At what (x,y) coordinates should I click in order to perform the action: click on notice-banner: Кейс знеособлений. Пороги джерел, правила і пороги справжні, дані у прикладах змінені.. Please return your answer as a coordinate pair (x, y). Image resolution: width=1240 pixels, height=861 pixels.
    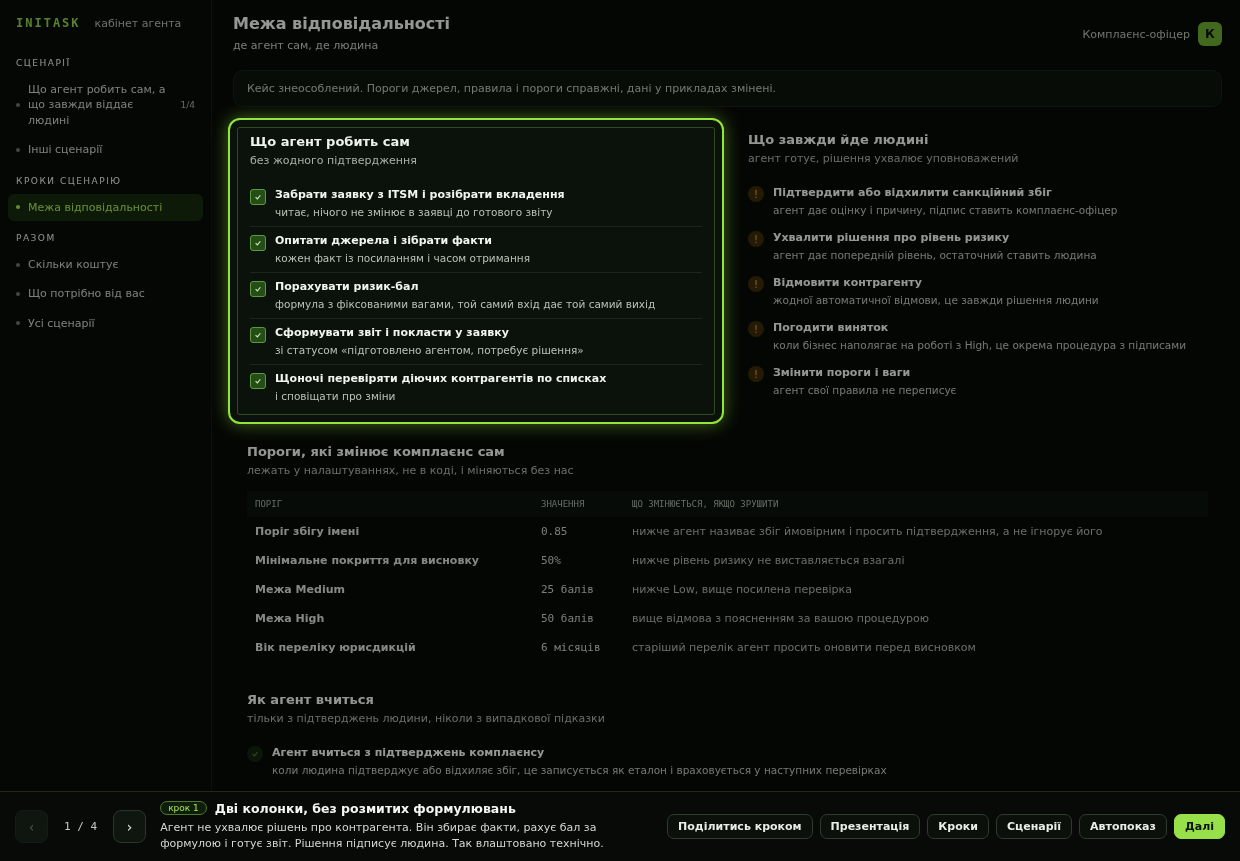
    Looking at the image, I should click on (727, 88).